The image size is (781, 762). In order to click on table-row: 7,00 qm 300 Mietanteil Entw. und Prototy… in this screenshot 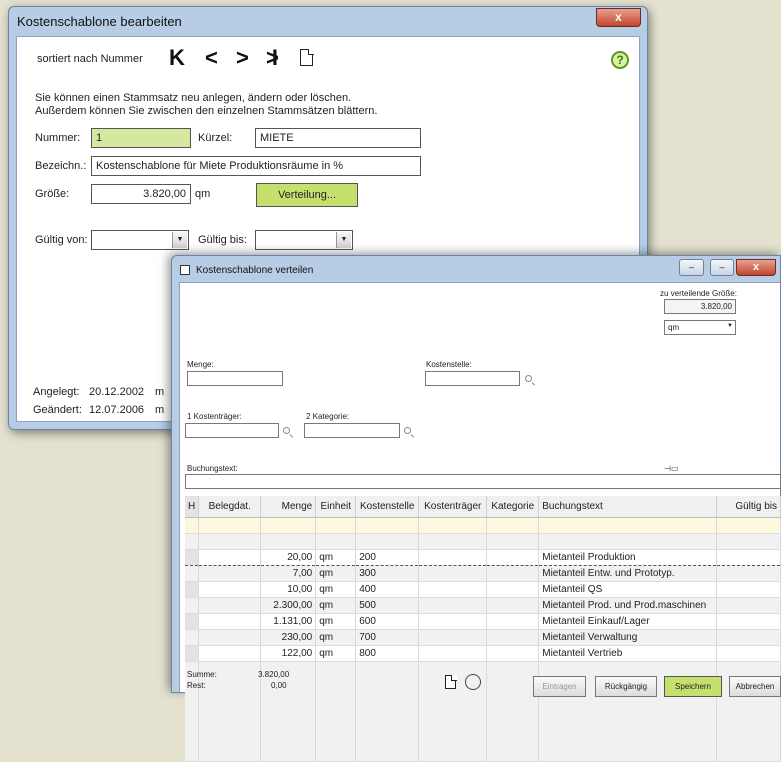, I will do `click(483, 573)`.